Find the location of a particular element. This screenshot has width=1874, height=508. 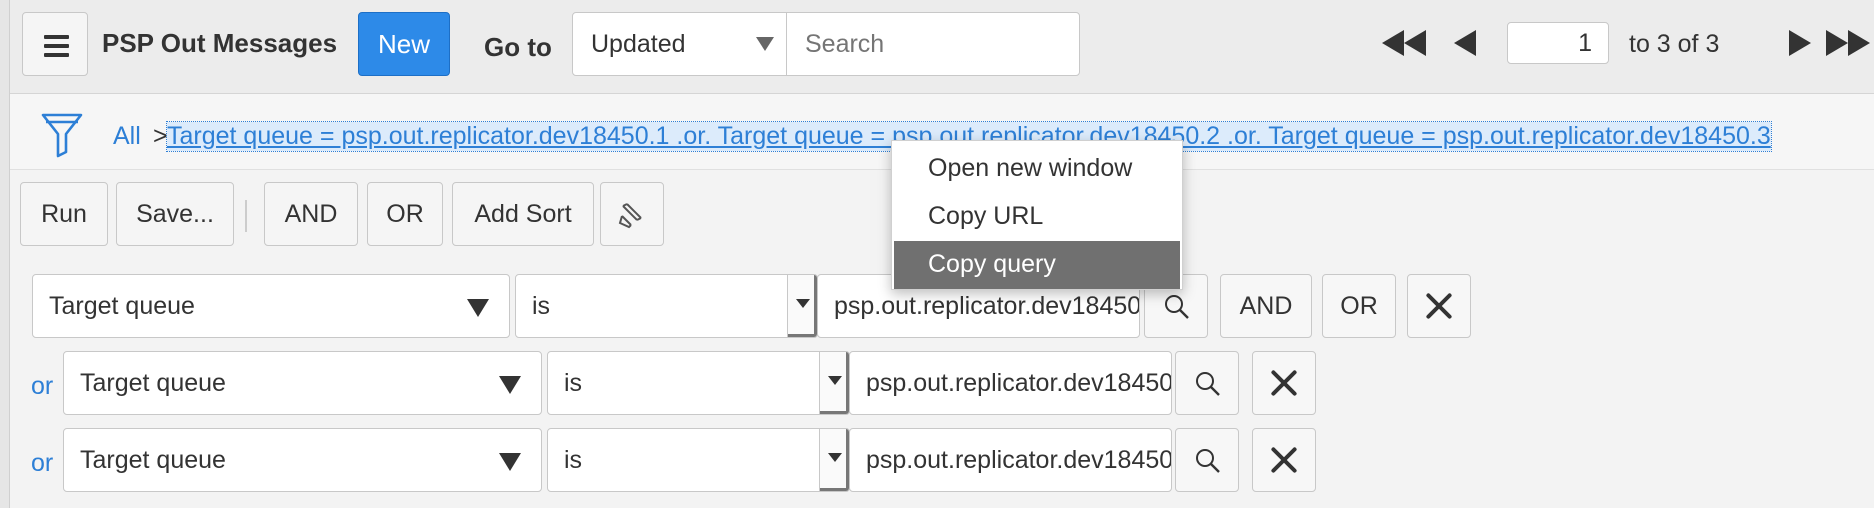

goto-label: Go to is located at coordinates (518, 47).